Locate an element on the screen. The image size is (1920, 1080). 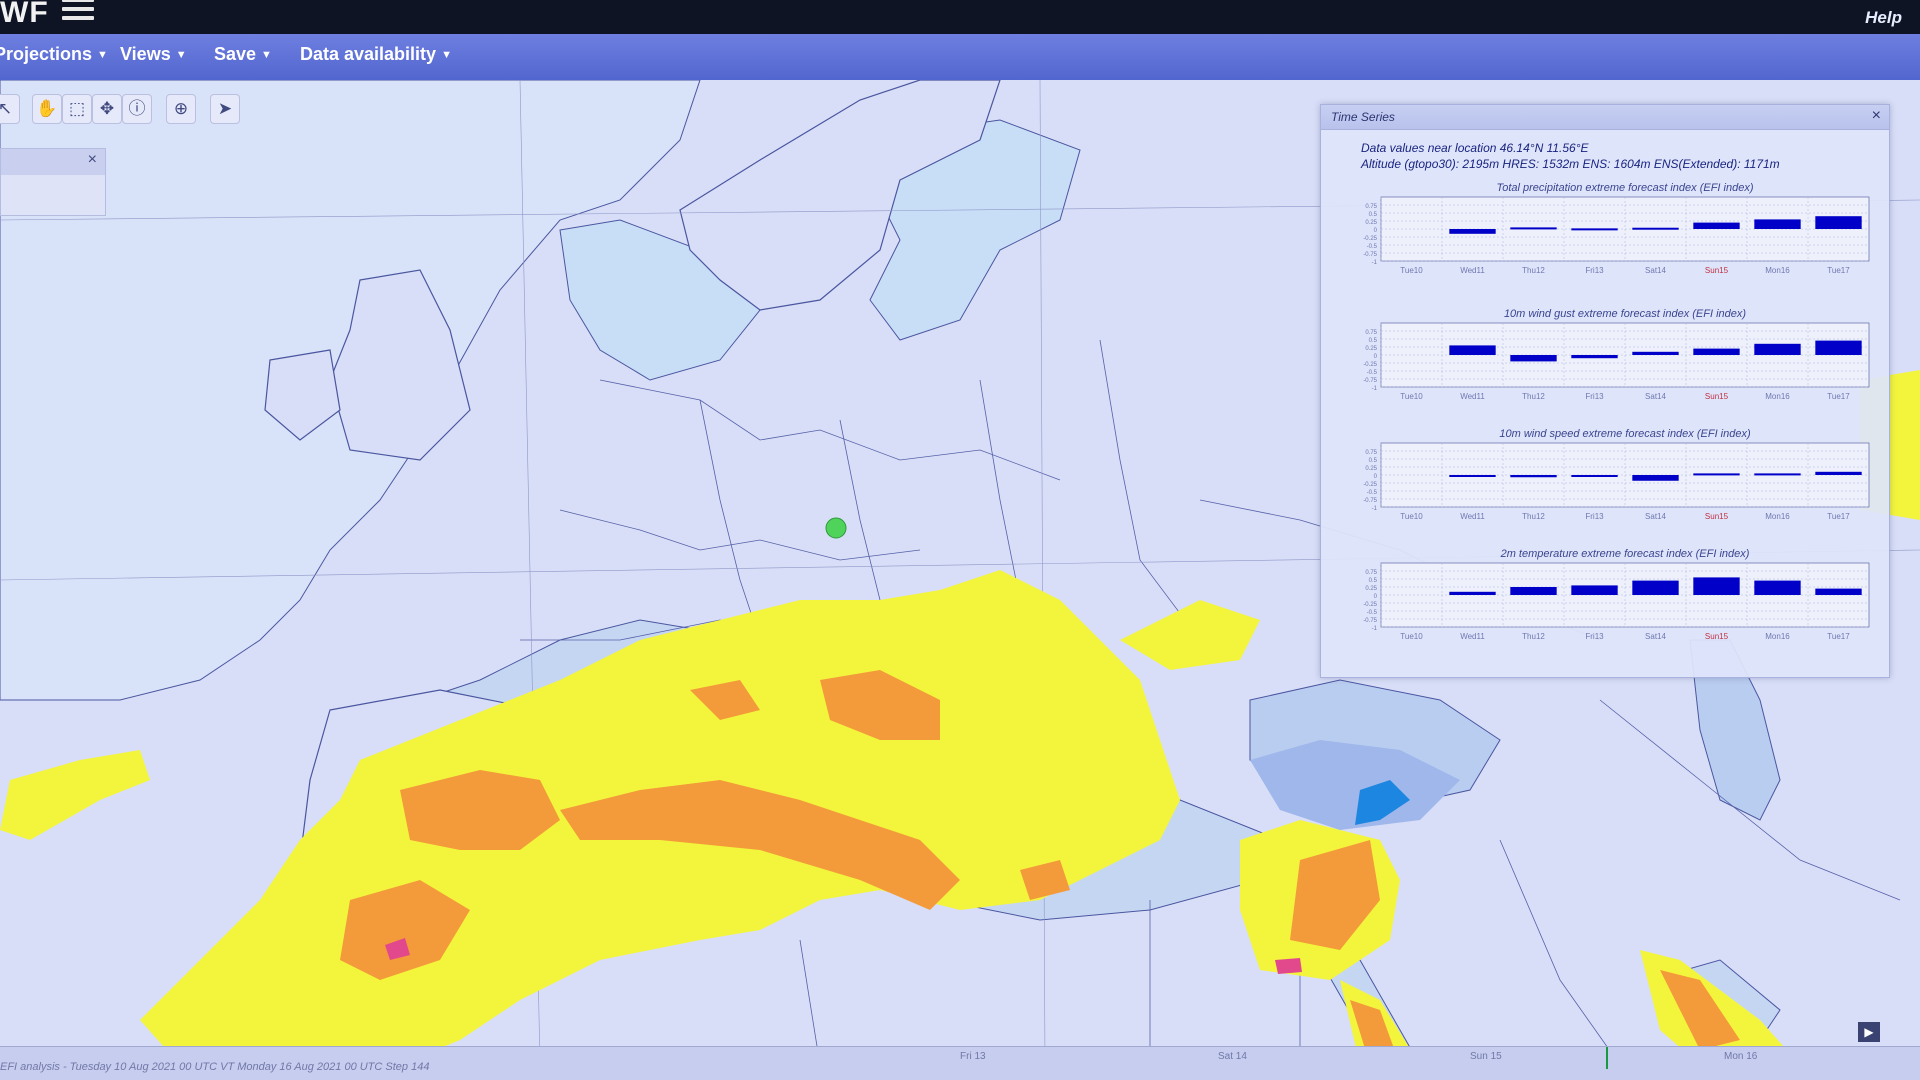
menu-projections: Projections ▼ is located at coordinates (54, 54).